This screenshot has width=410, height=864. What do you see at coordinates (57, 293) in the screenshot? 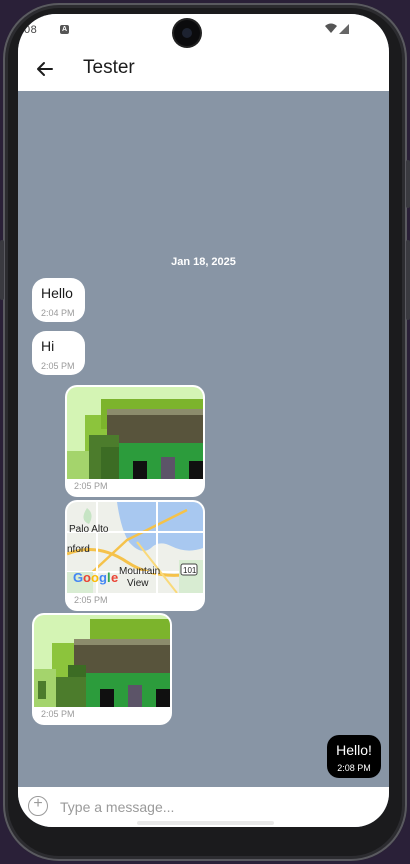
I see `message-text: Hello` at bounding box center [57, 293].